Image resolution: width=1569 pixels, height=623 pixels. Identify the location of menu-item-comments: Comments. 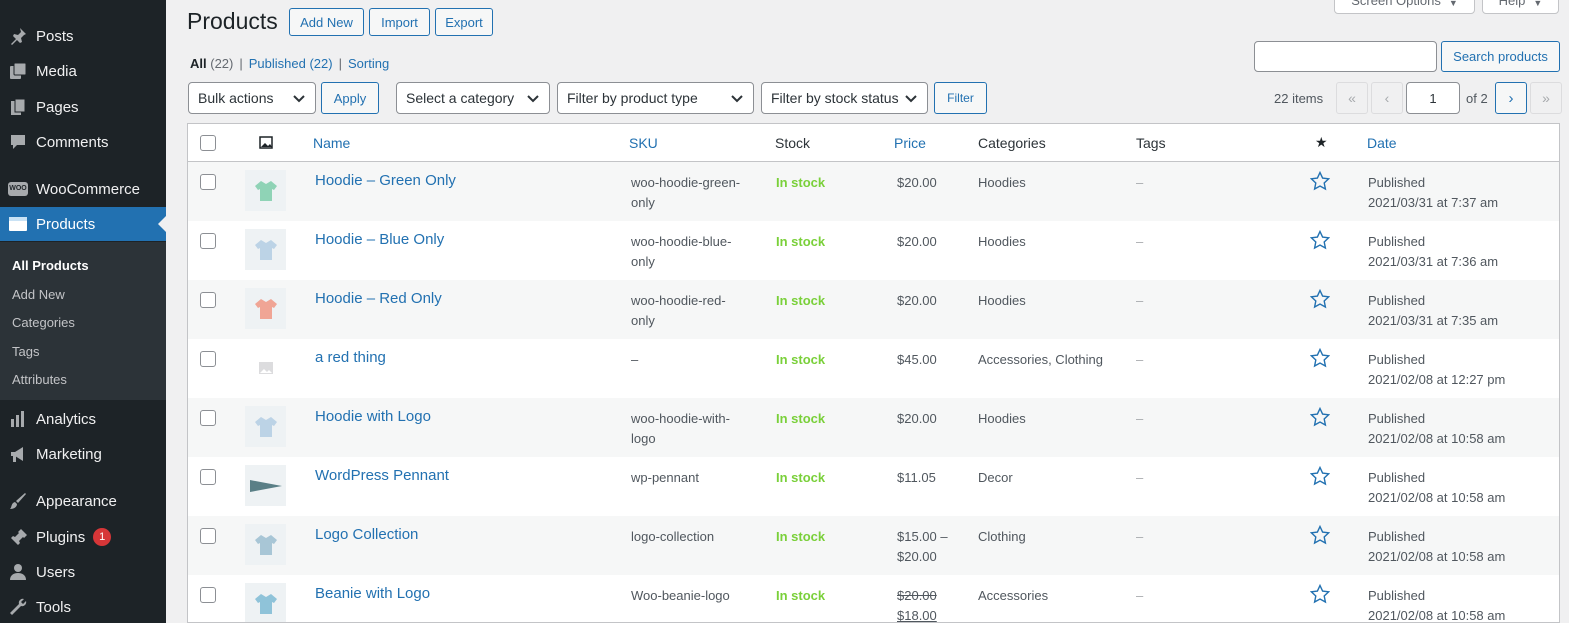
(83, 142).